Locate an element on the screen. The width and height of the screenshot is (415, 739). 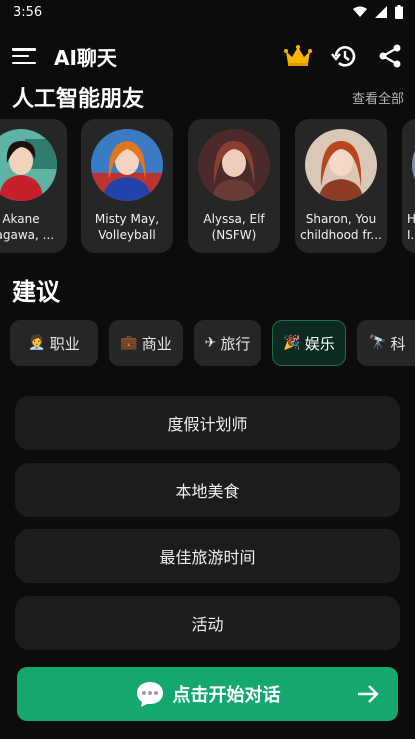
chip-label: 职业 is located at coordinates (64, 343).